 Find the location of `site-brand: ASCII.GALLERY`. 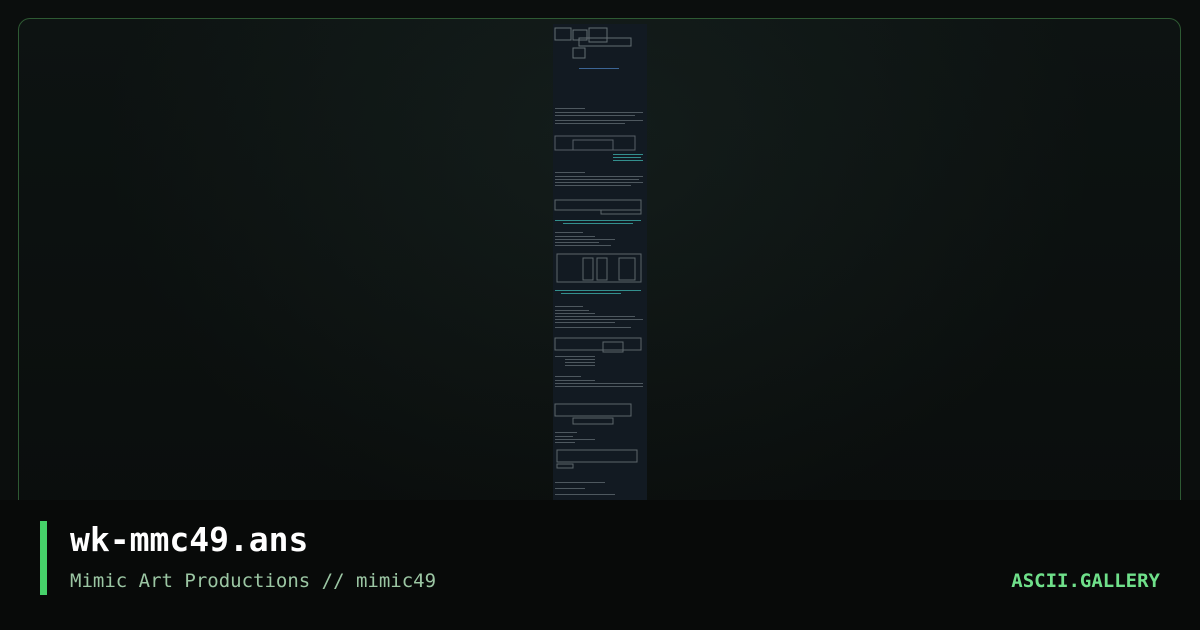

site-brand: ASCII.GALLERY is located at coordinates (1085, 581).